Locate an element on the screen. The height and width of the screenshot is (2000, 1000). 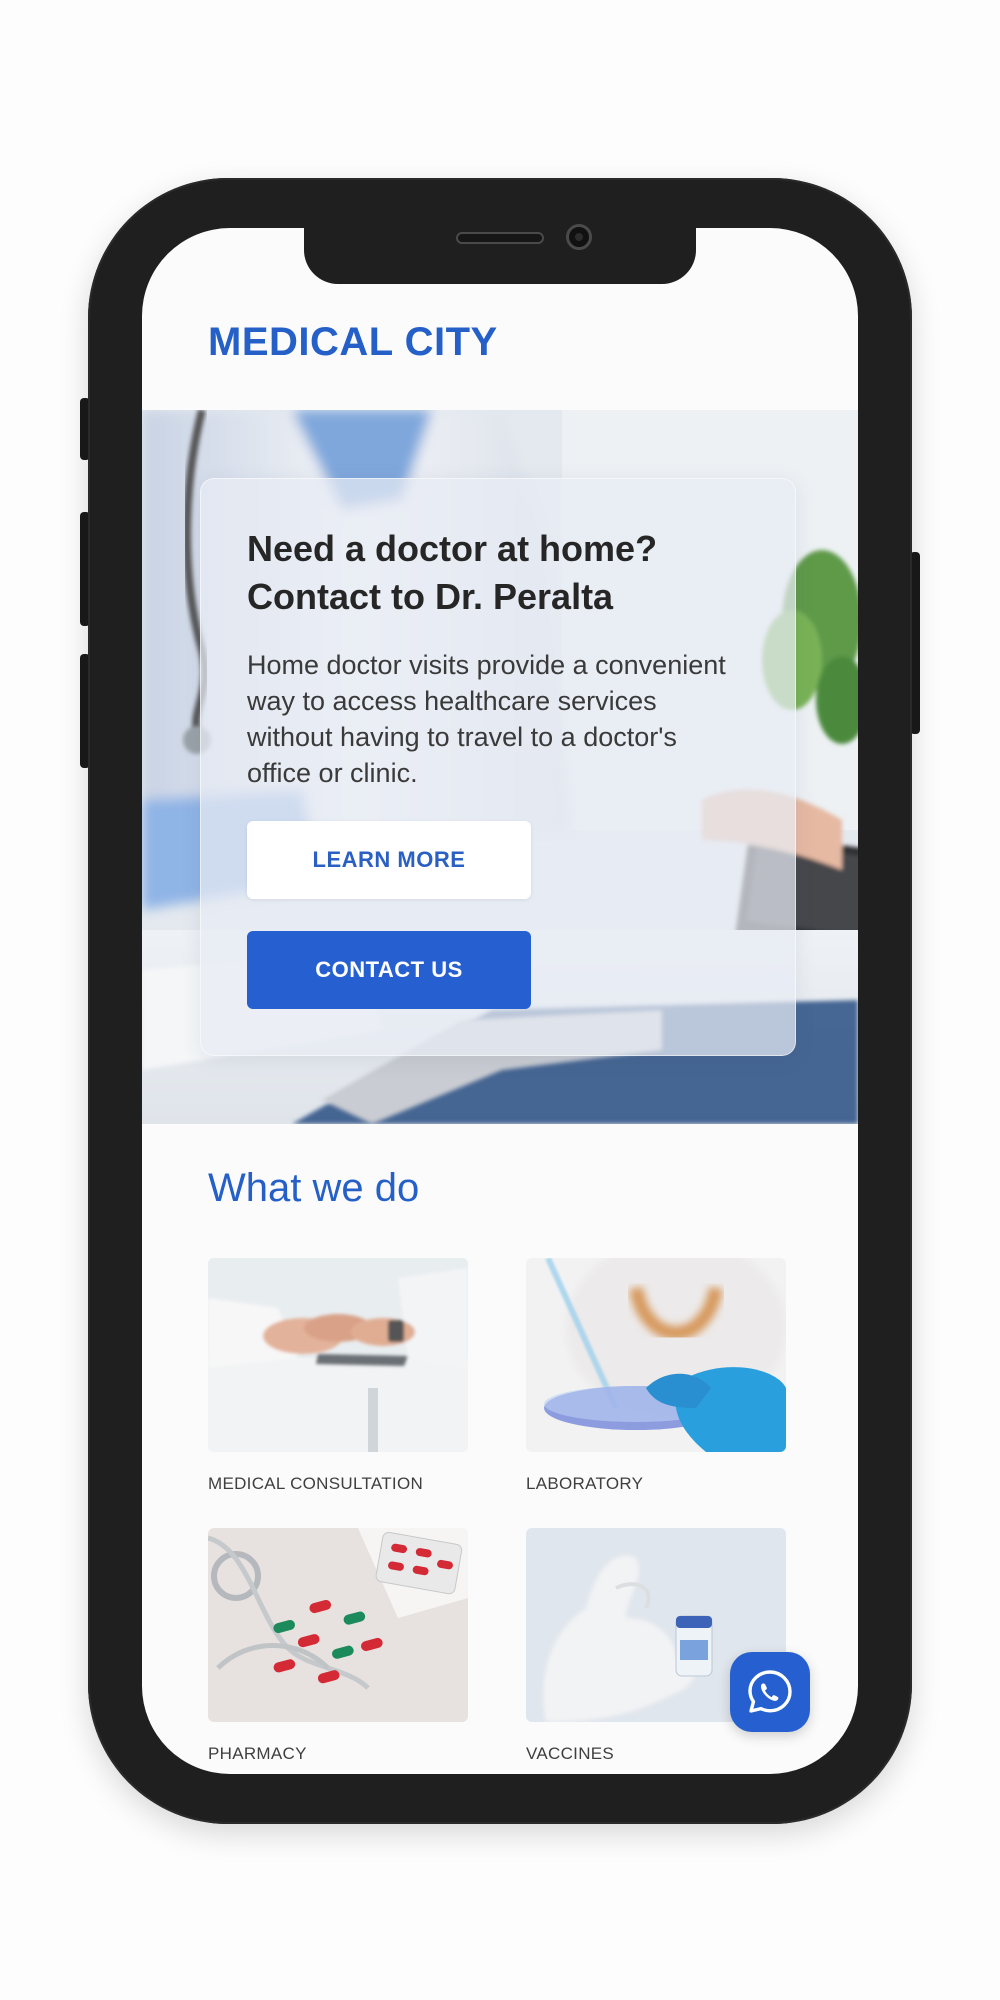
whatsapp-button is located at coordinates (770, 1692).